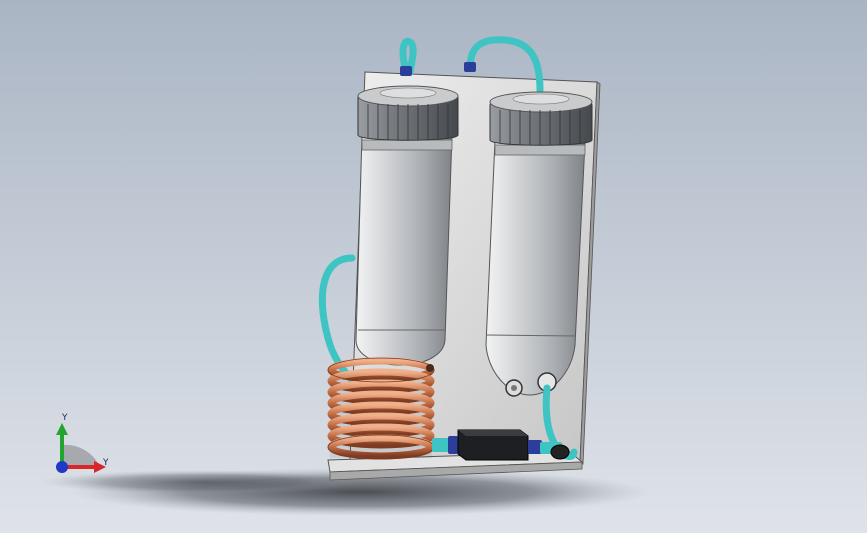  Describe the element at coordinates (470, 67) in the screenshot. I see `fitting-top-right` at that location.